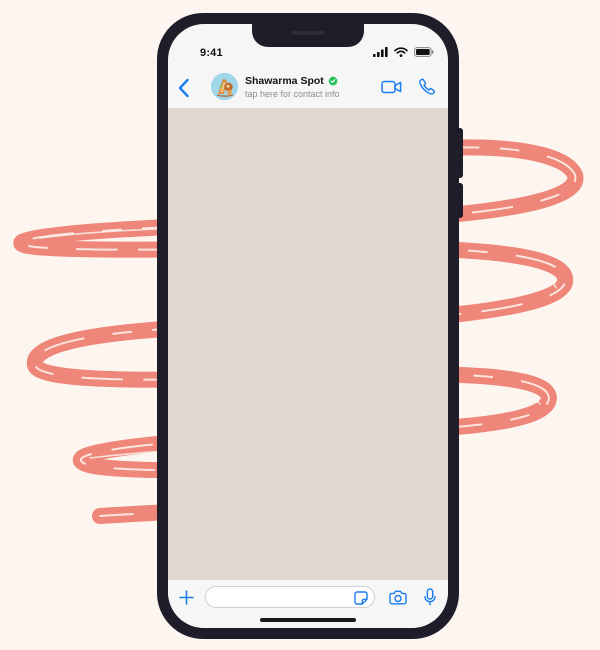 Image resolution: width=600 pixels, height=650 pixels. What do you see at coordinates (361, 598) in the screenshot?
I see `sticker-icon` at bounding box center [361, 598].